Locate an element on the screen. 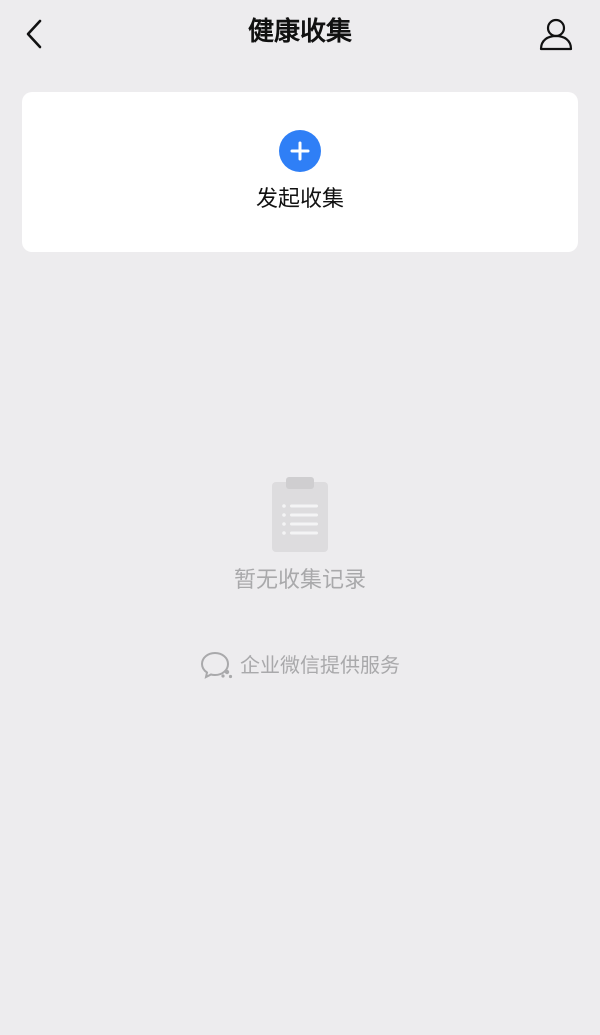  back-button is located at coordinates (34, 34).